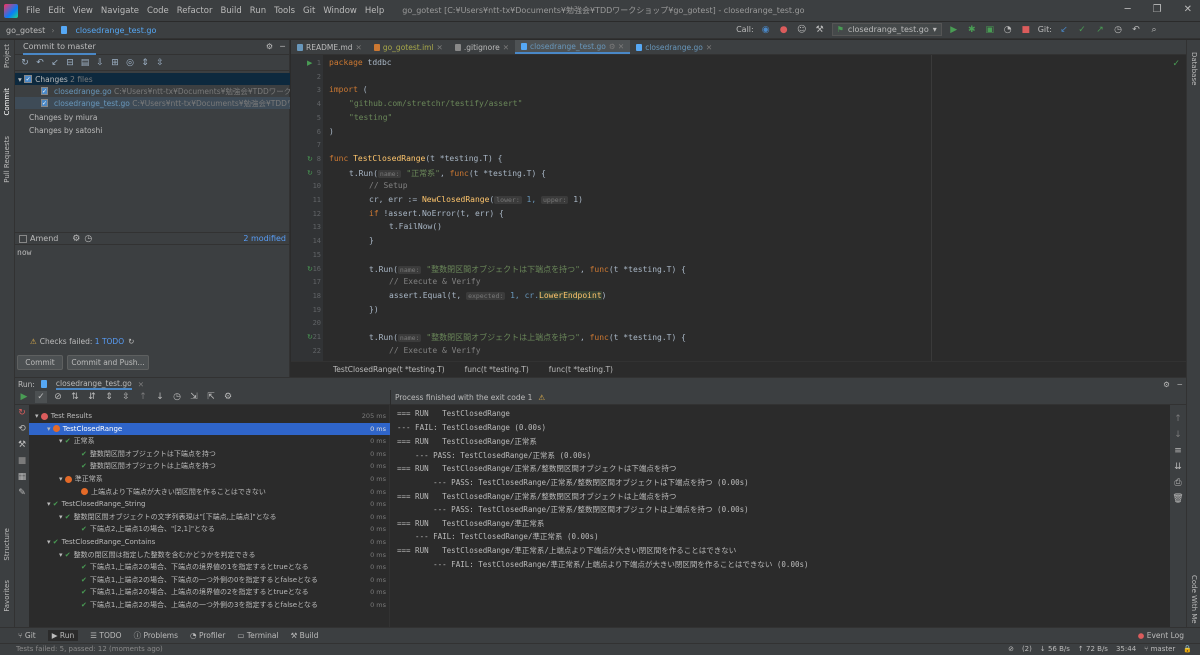 This screenshot has width=1200, height=655. What do you see at coordinates (1188, 9) in the screenshot?
I see `close-icon: ✕` at bounding box center [1188, 9].